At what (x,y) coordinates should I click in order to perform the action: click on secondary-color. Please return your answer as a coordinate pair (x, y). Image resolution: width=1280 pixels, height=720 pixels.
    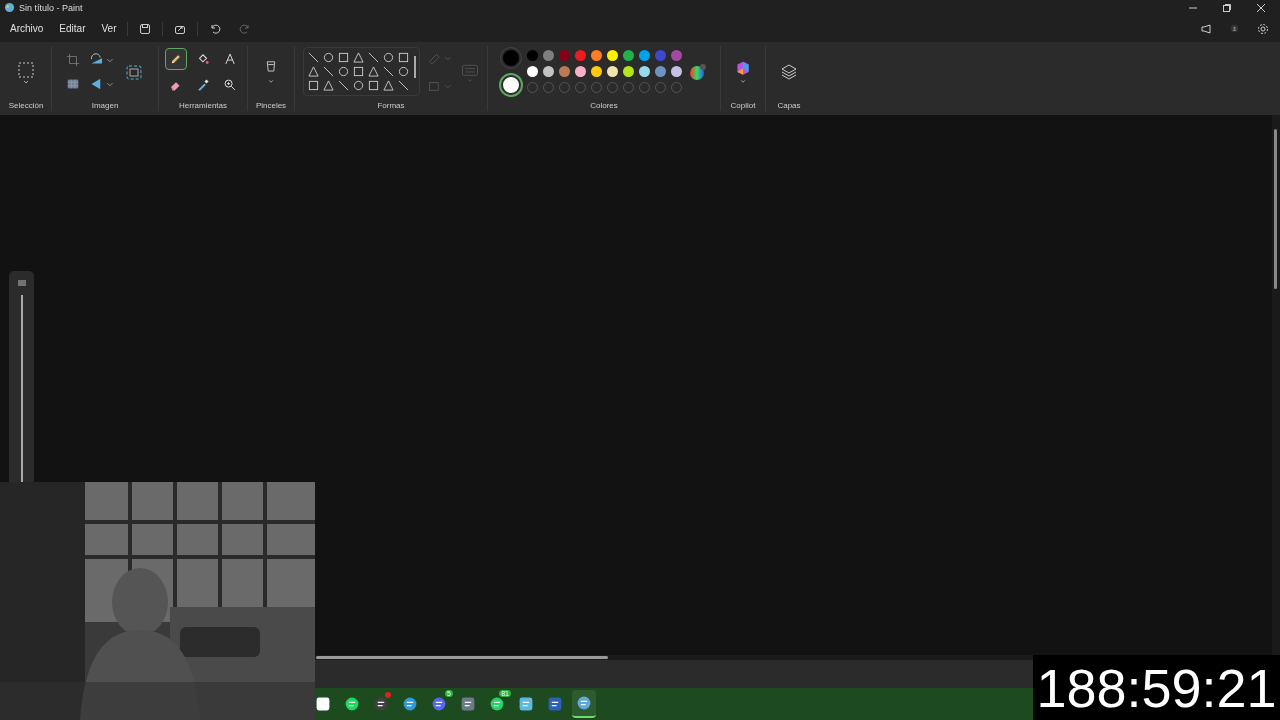
    Looking at the image, I should click on (510, 85).